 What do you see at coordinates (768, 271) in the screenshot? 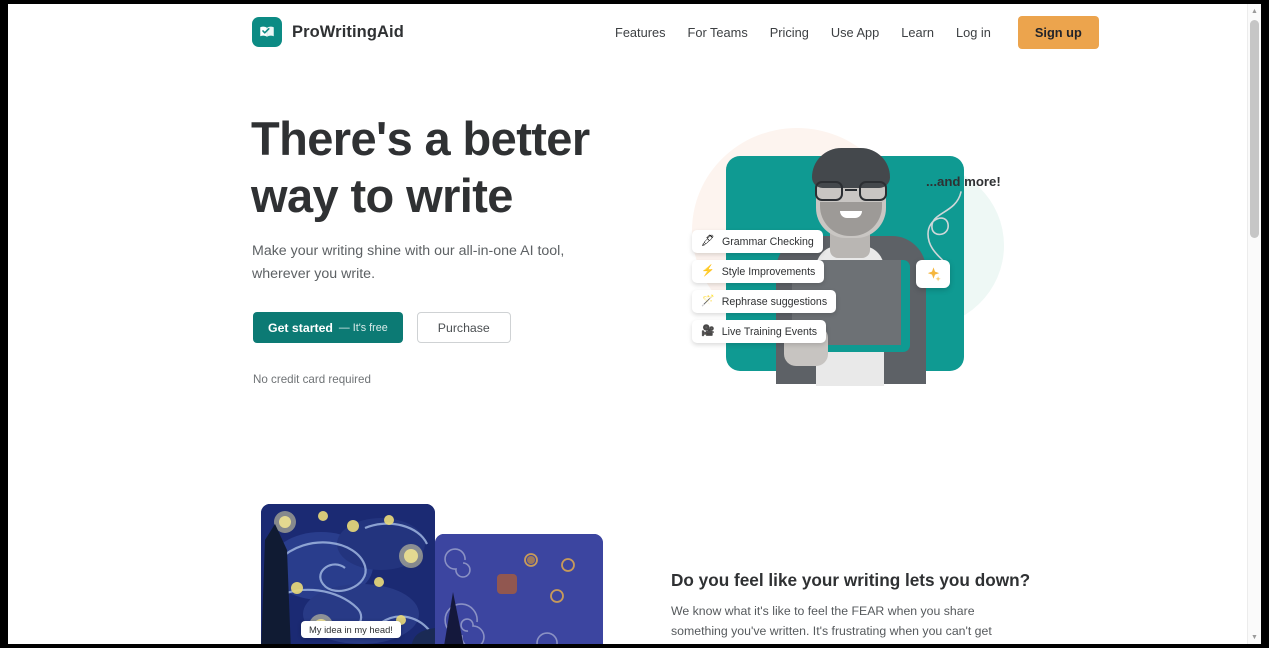
I see `feature-chip-label: Style Improvements` at bounding box center [768, 271].